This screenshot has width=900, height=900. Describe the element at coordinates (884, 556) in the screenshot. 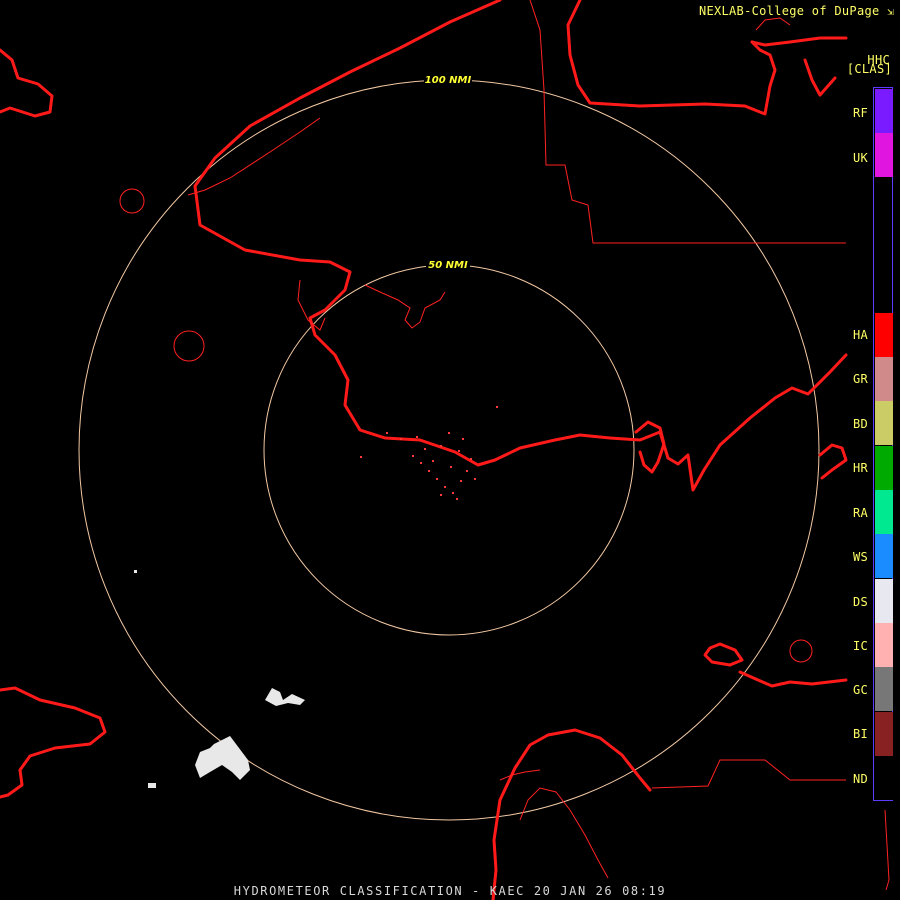

I see `legend-swatch-ws` at that location.